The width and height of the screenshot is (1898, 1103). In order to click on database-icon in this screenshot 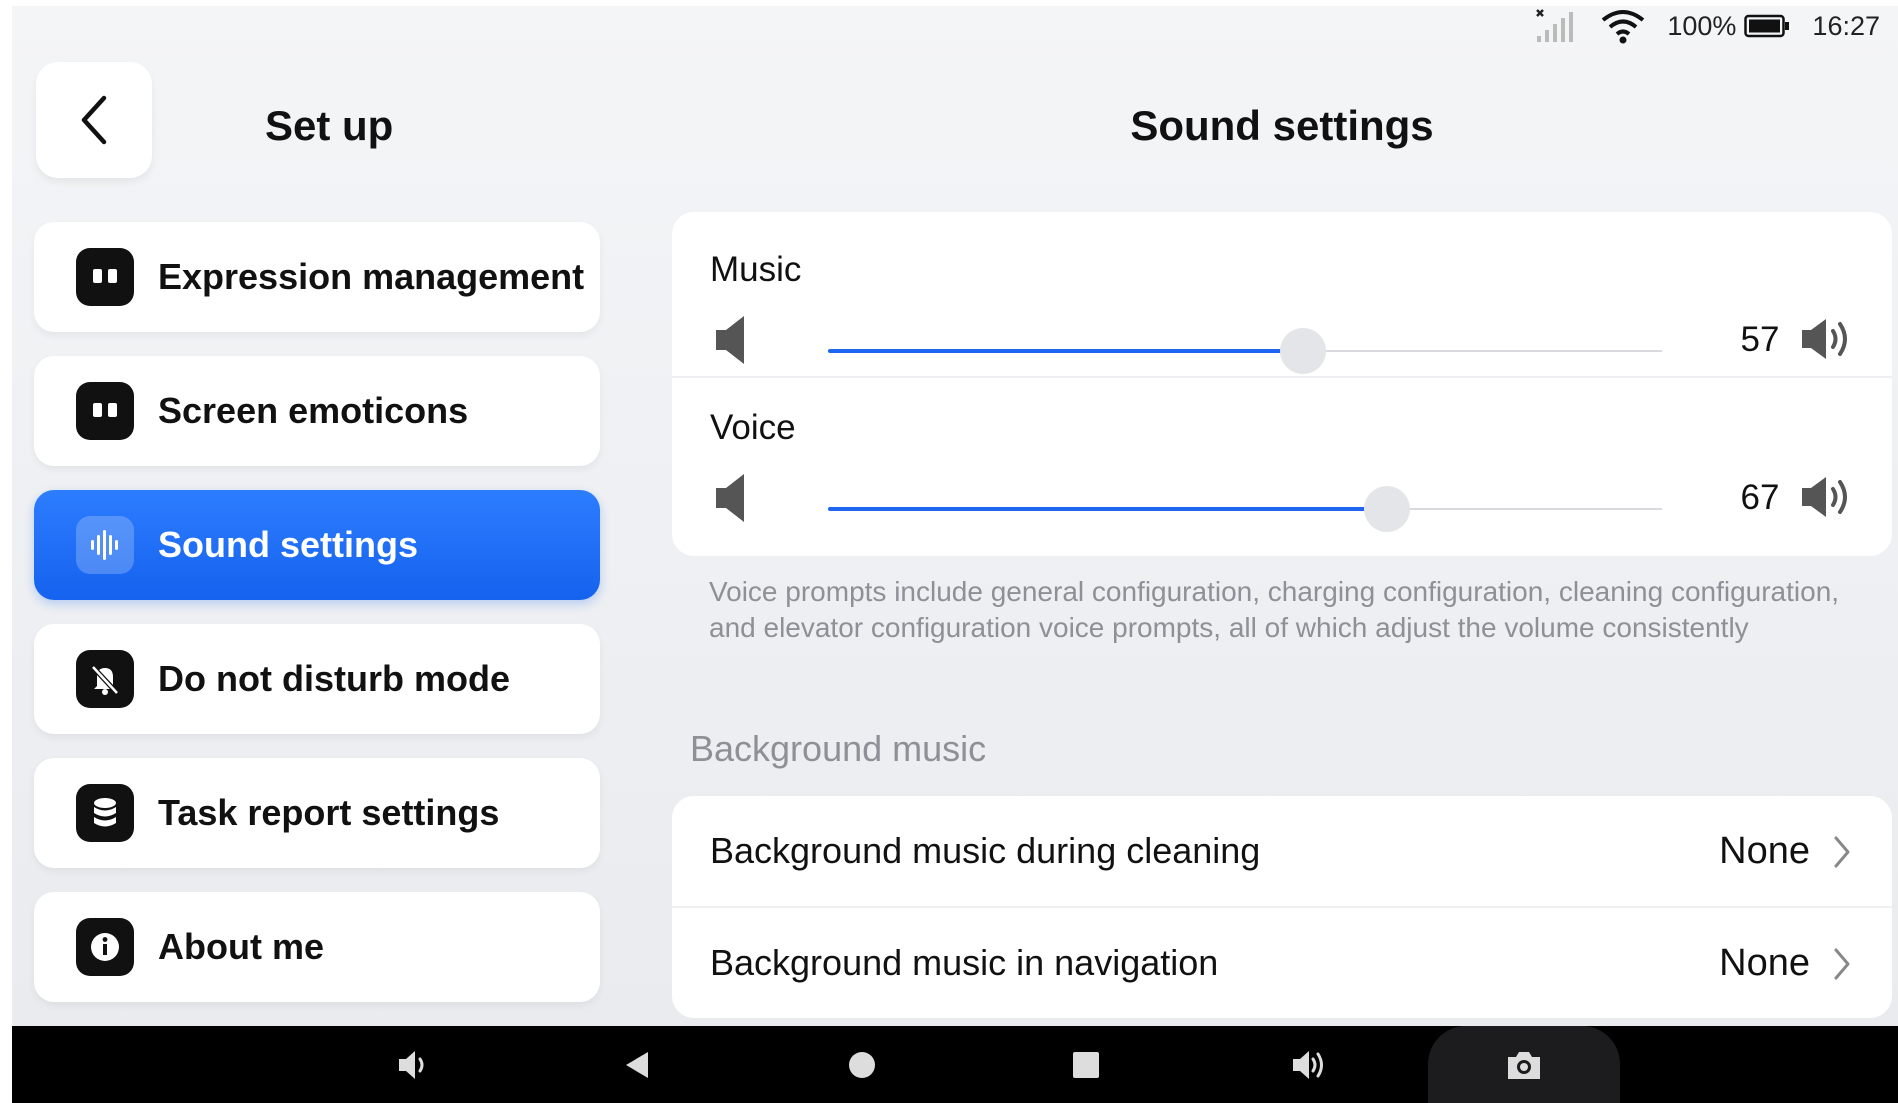, I will do `click(105, 813)`.